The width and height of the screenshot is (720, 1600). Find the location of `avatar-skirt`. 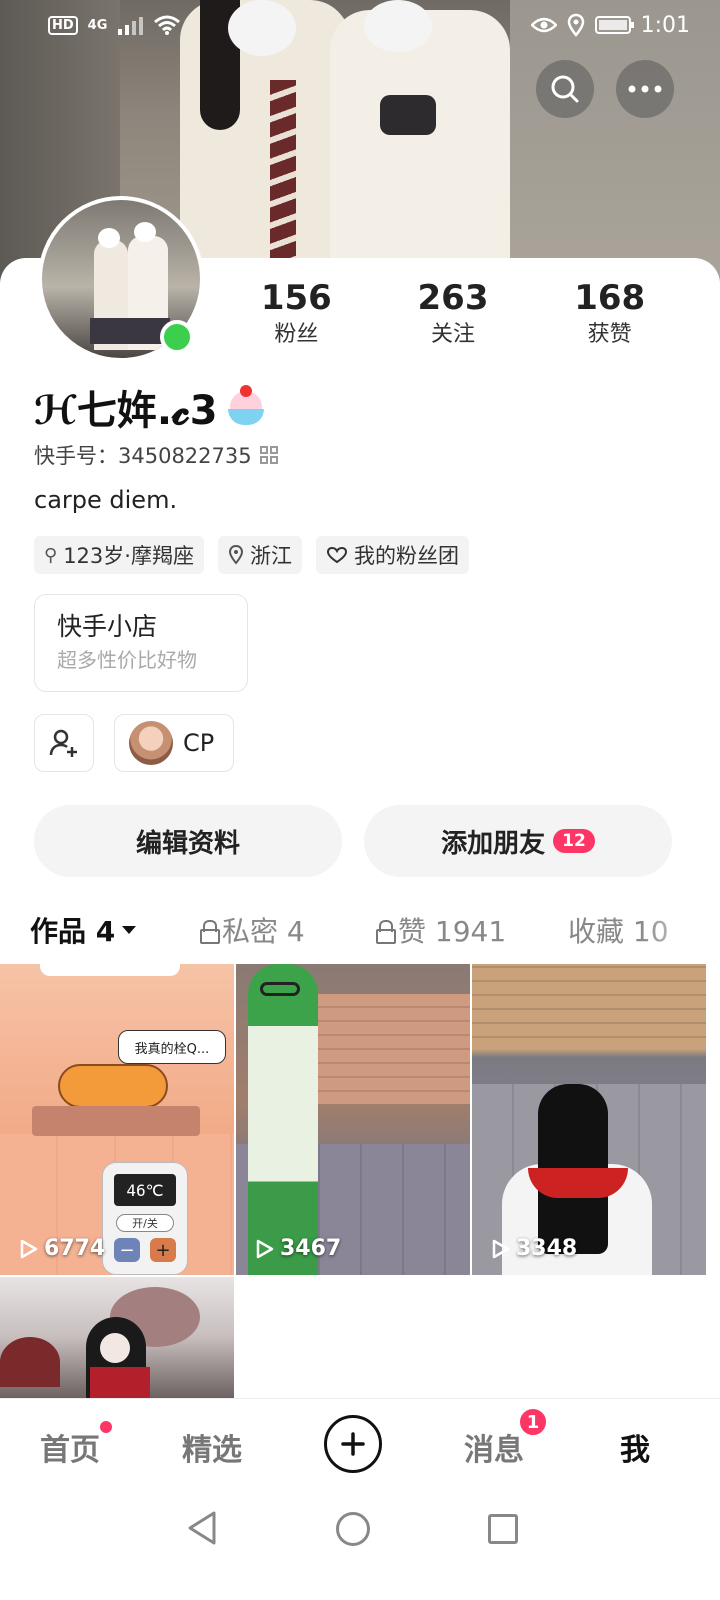

avatar-skirt is located at coordinates (130, 331).